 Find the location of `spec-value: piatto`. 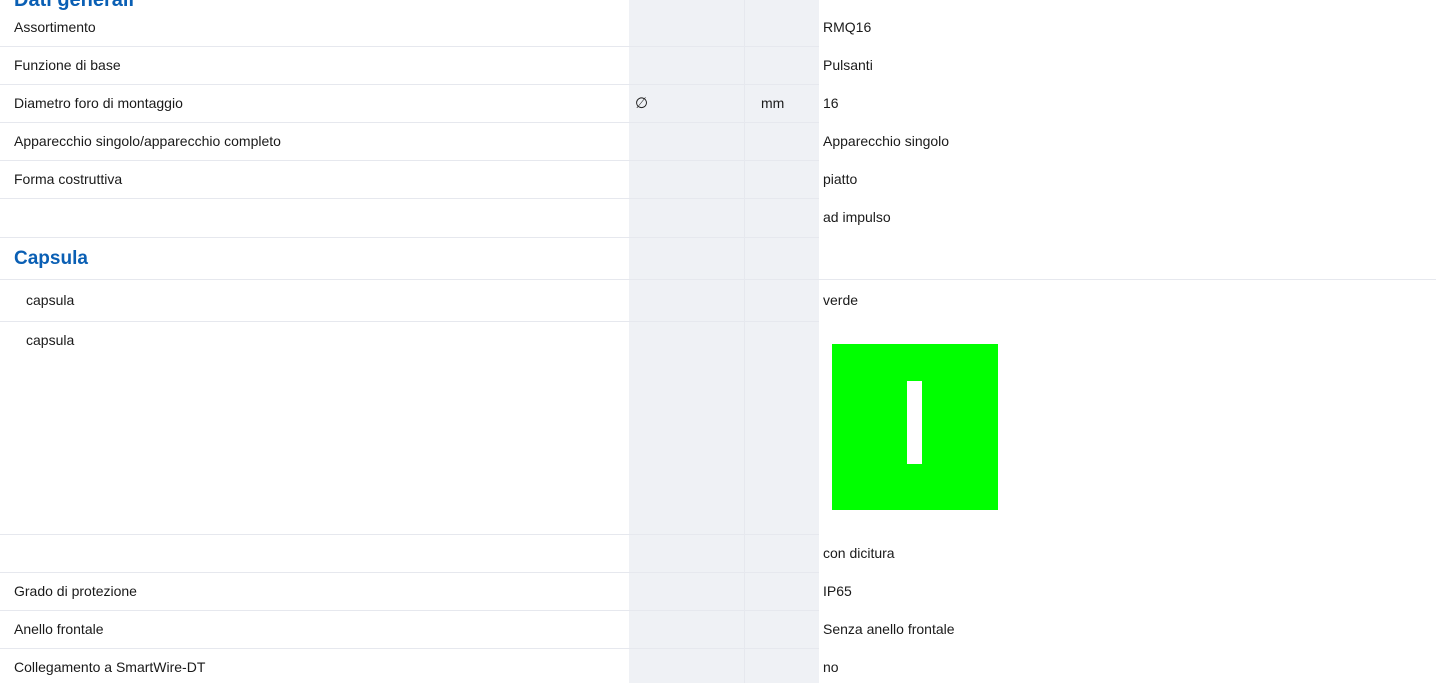

spec-value: piatto is located at coordinates (840, 179).